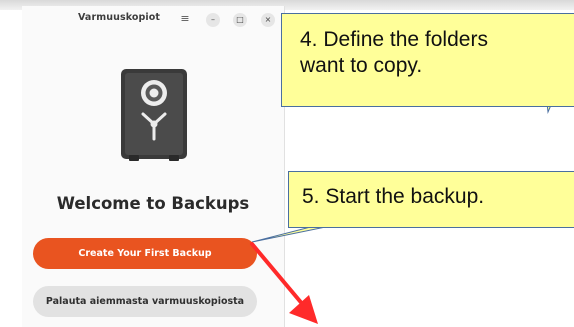  What do you see at coordinates (303, 309) in the screenshot?
I see `red-arrow-head` at bounding box center [303, 309].